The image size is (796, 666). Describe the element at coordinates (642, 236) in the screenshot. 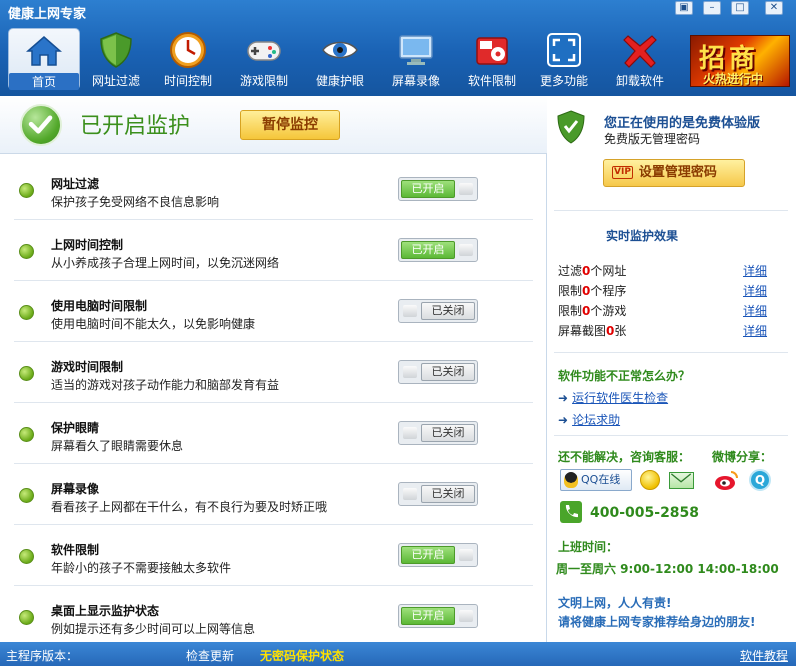

I see `monitor-effect-title: 实时监护效果` at that location.